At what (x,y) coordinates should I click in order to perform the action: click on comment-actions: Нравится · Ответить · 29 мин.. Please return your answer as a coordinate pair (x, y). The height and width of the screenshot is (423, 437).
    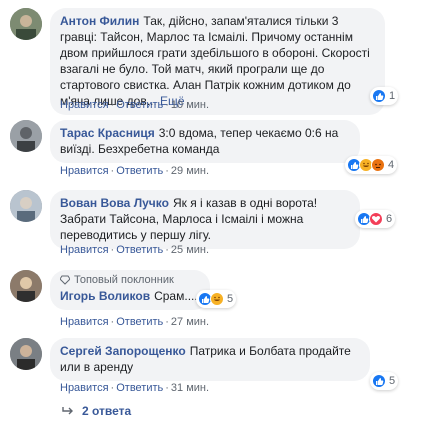
    Looking at the image, I should click on (135, 171).